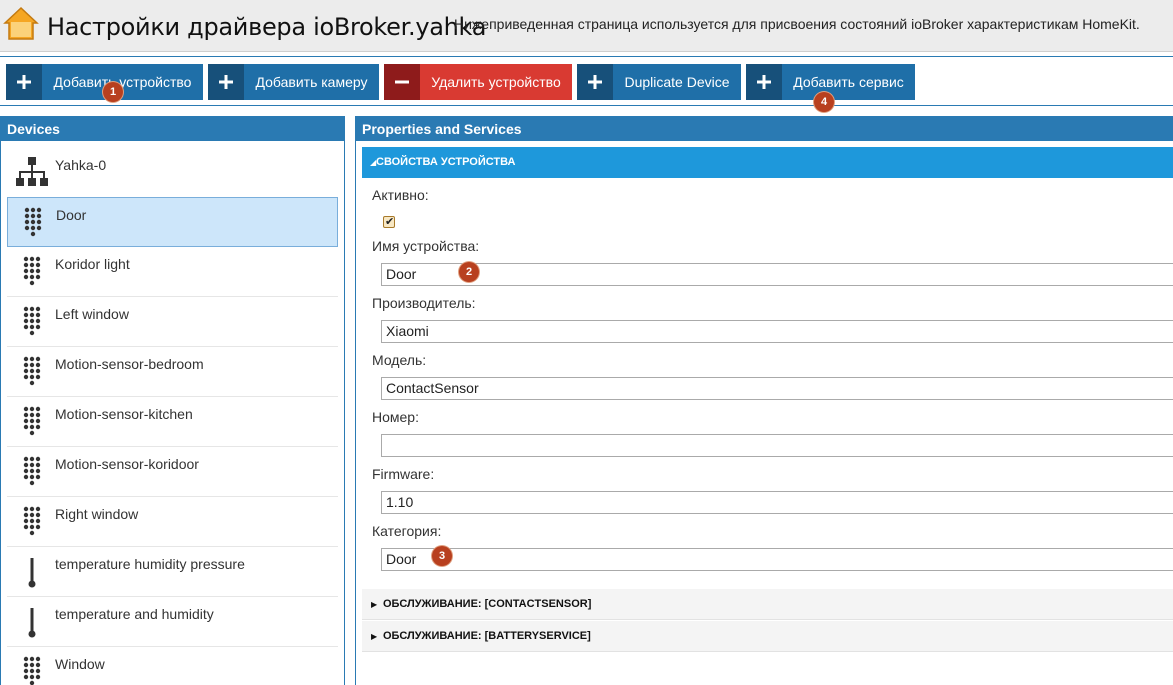  I want to click on add-service-label: Добавить сервис, so click(848, 82).